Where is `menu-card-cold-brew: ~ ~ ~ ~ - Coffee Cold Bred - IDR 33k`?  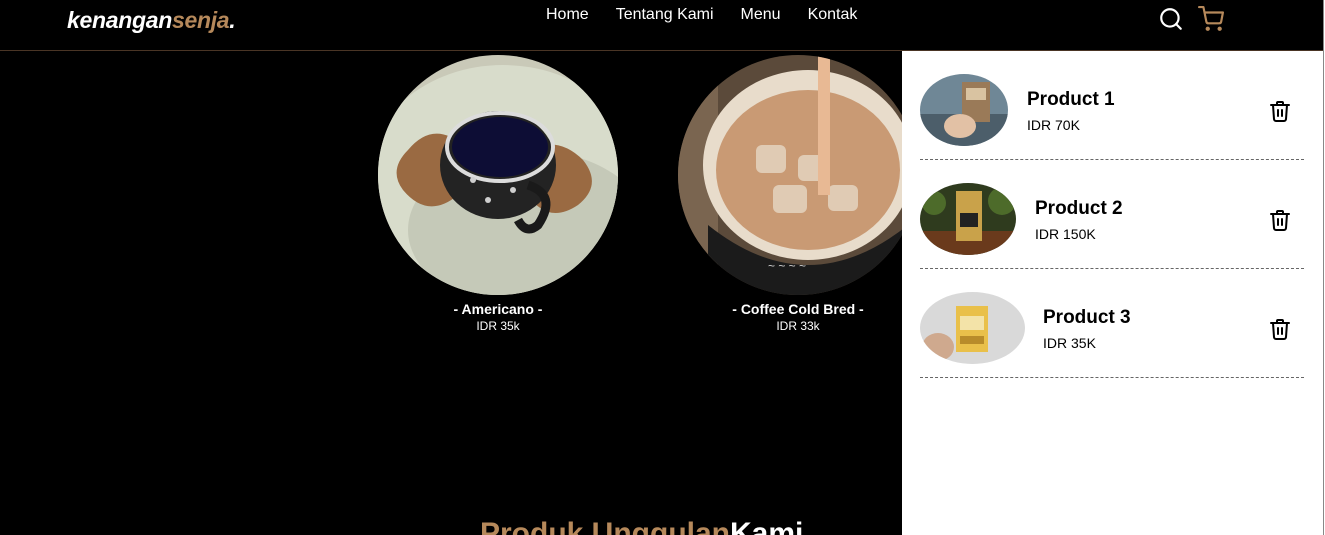
menu-card-cold-brew: ~ ~ ~ ~ - Coffee Cold Bred - IDR 33k is located at coordinates (798, 194).